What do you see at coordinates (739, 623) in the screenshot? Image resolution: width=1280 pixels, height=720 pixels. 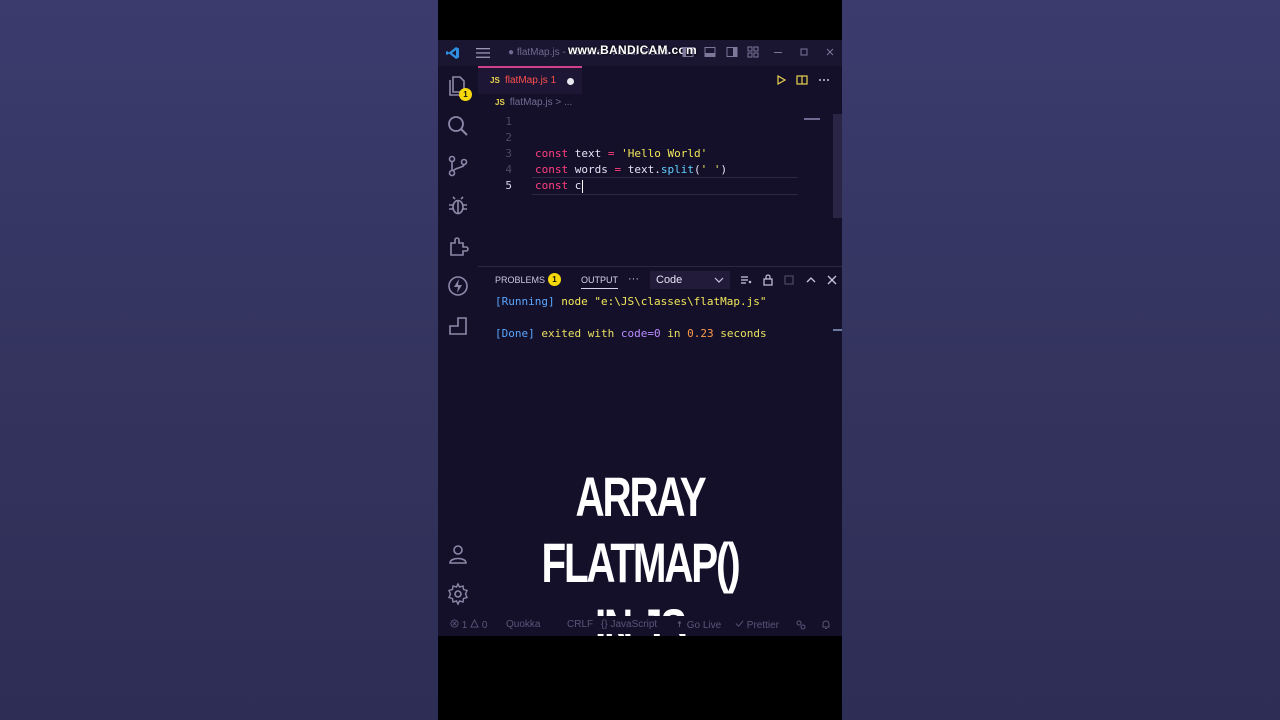 I see `check-icon` at bounding box center [739, 623].